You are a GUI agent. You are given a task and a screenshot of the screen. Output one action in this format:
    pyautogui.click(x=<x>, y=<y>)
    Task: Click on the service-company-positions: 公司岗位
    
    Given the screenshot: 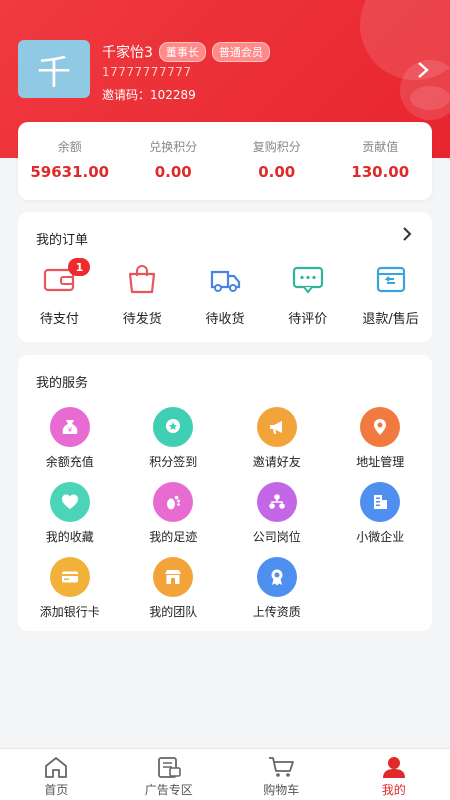 What is the action you would take?
    pyautogui.click(x=277, y=519)
    